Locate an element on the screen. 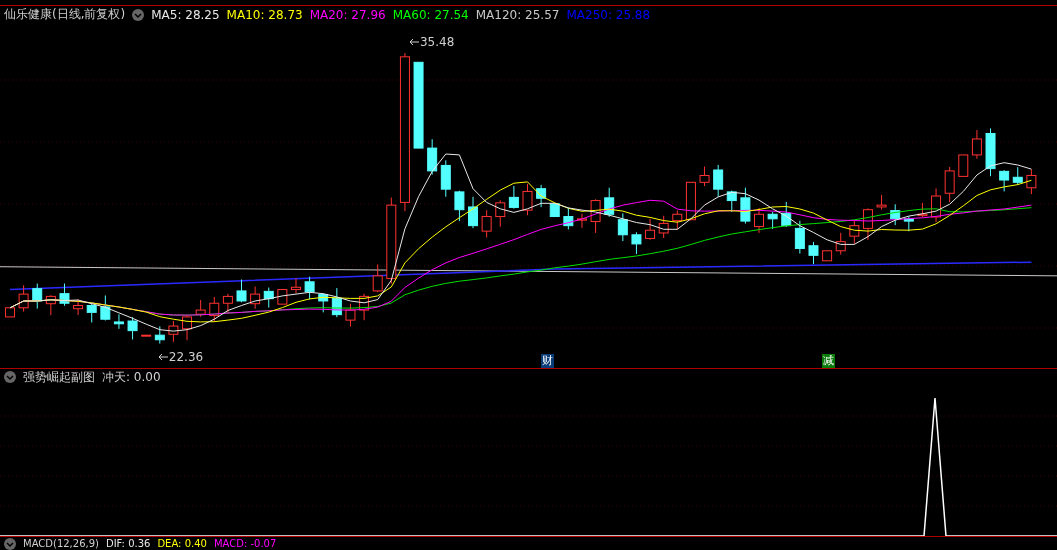 Image resolution: width=1057 pixels, height=550 pixels. stock-title: 仙乐健康(日线,前复权) is located at coordinates (65, 15).